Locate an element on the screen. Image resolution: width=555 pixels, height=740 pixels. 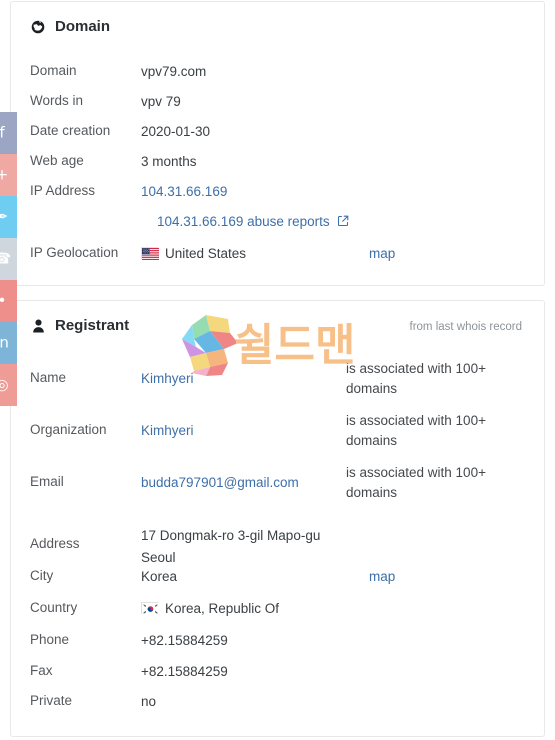
share-button-twitter: ✒ is located at coordinates (8, 217).